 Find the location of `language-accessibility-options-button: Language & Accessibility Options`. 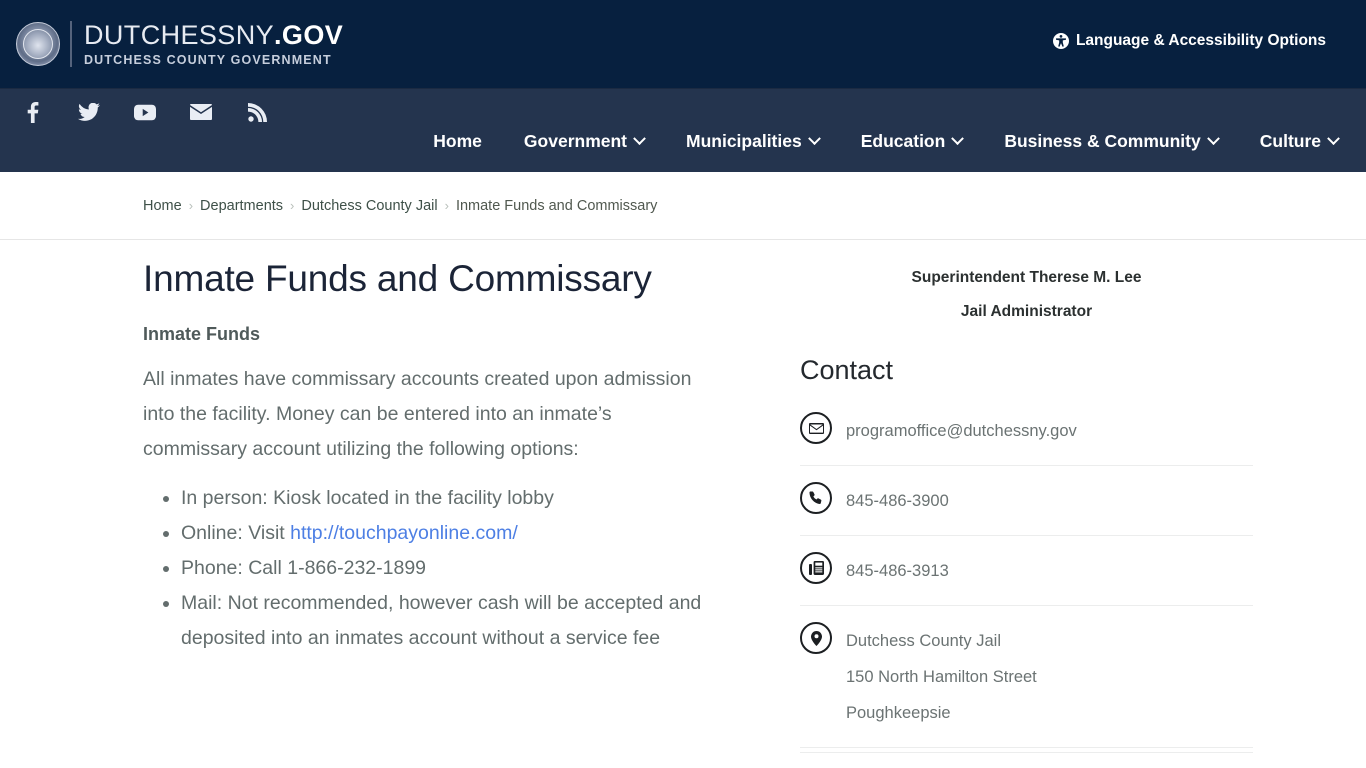

language-accessibility-options-button: Language & Accessibility Options is located at coordinates (1189, 41).